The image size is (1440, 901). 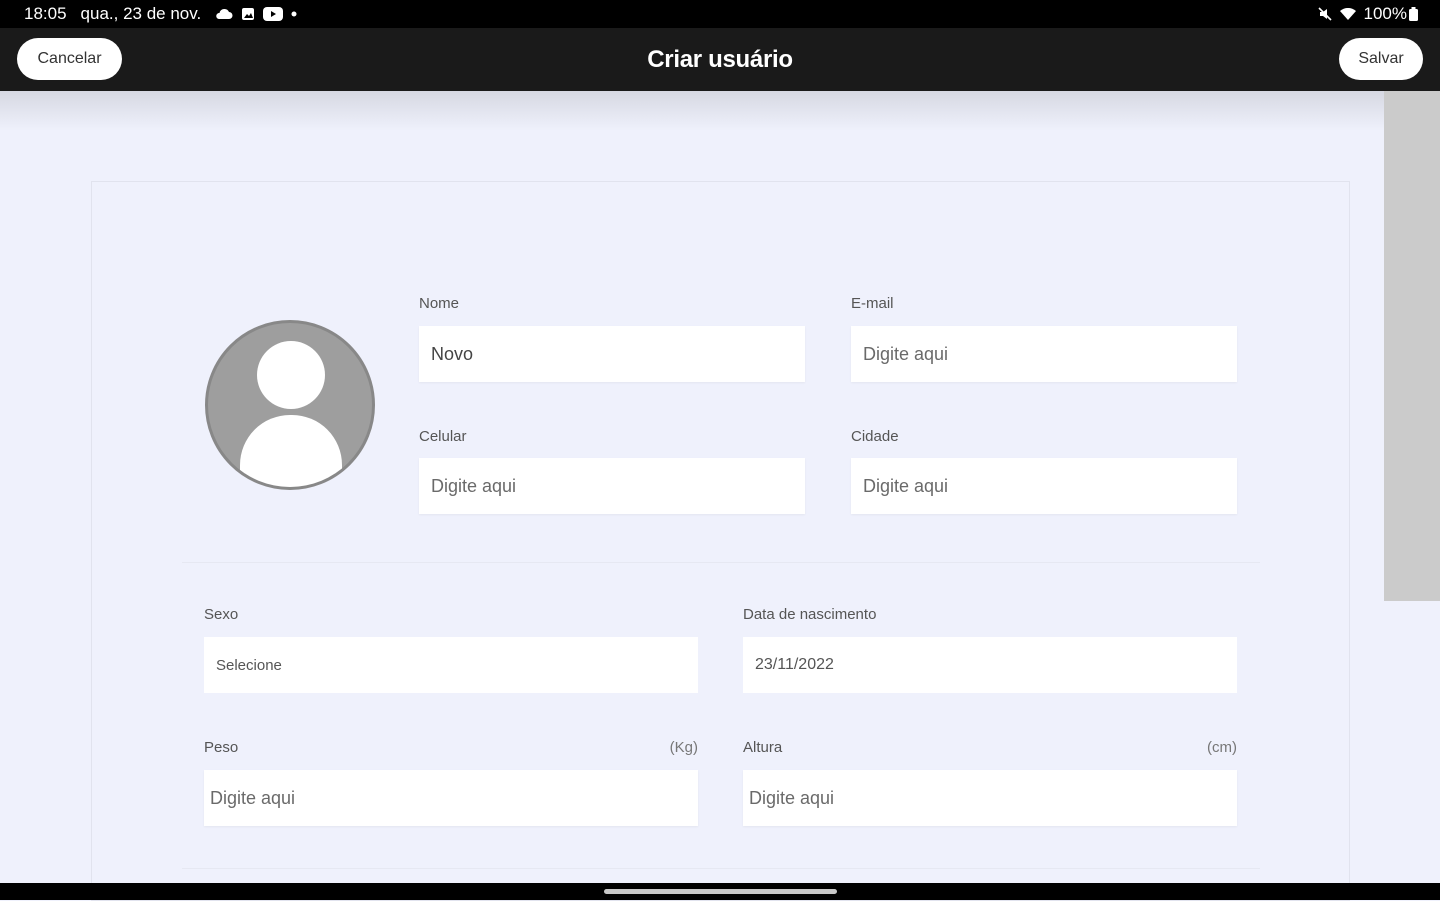 What do you see at coordinates (439, 303) in the screenshot?
I see `nome-label: Nome` at bounding box center [439, 303].